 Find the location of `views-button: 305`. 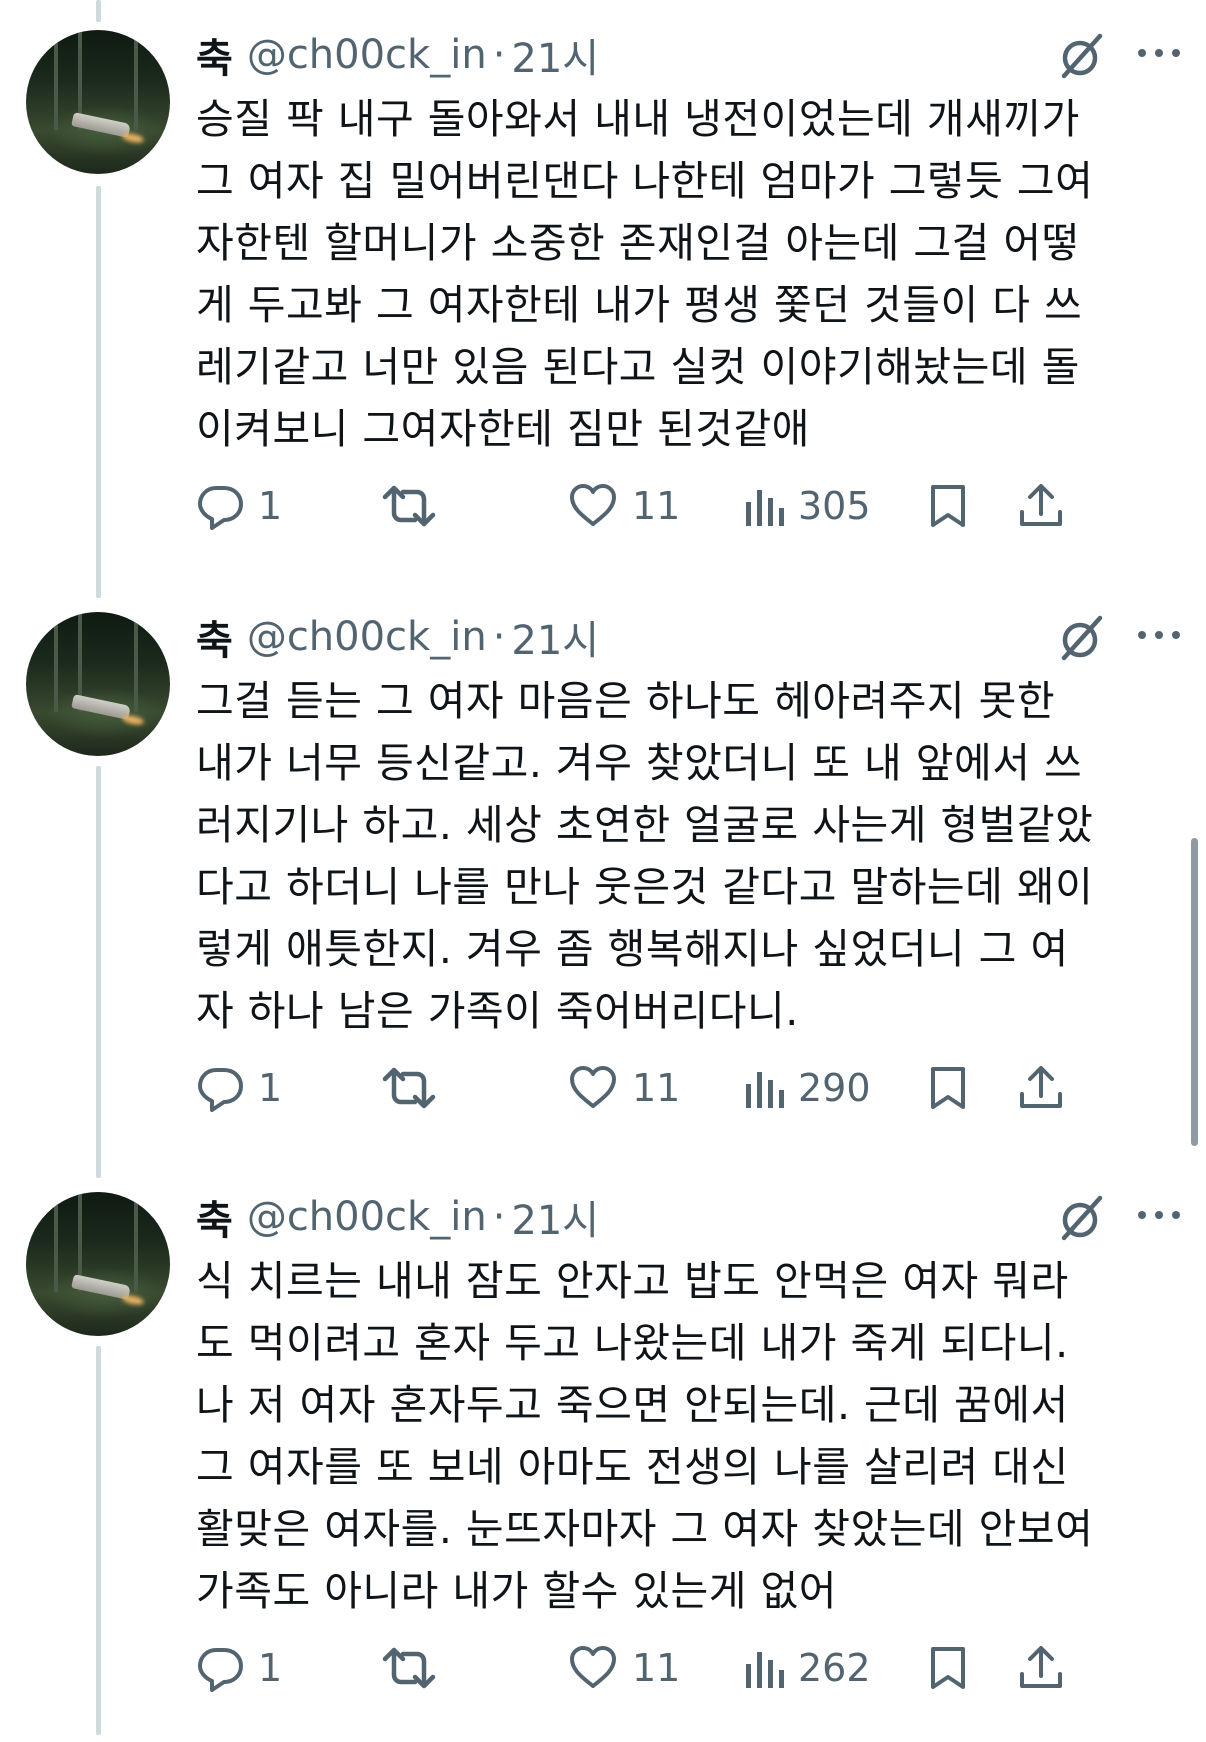

views-button: 305 is located at coordinates (807, 506).